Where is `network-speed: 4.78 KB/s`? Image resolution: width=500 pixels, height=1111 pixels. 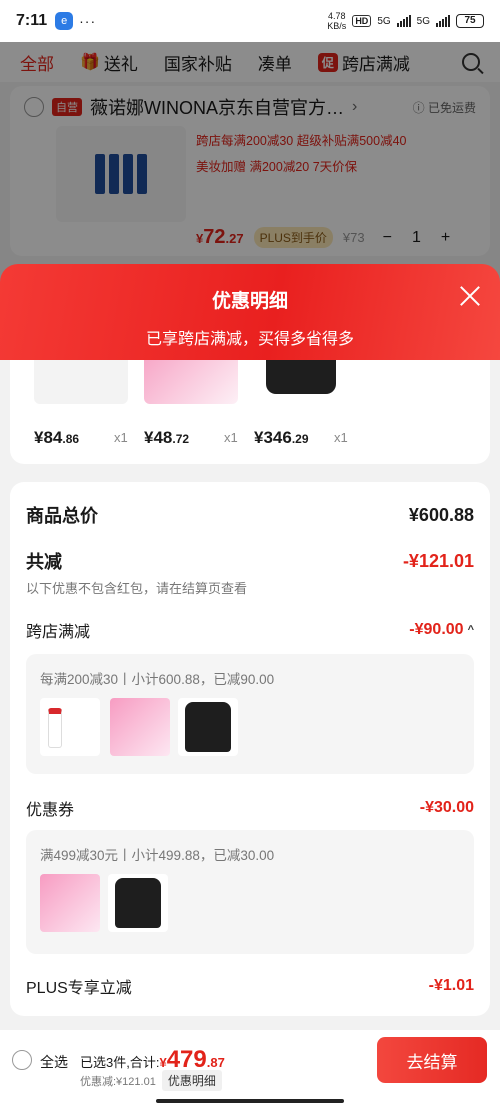
network-speed: 4.78 KB/s is located at coordinates (337, 21).